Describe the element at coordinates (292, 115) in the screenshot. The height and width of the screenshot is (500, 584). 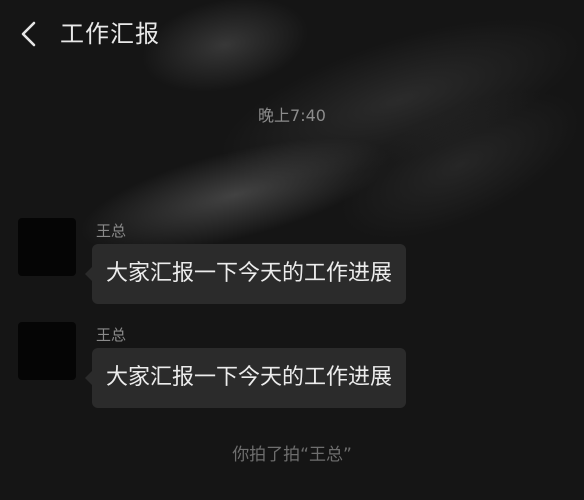
I see `message-timestamp: 晚上7:40` at that location.